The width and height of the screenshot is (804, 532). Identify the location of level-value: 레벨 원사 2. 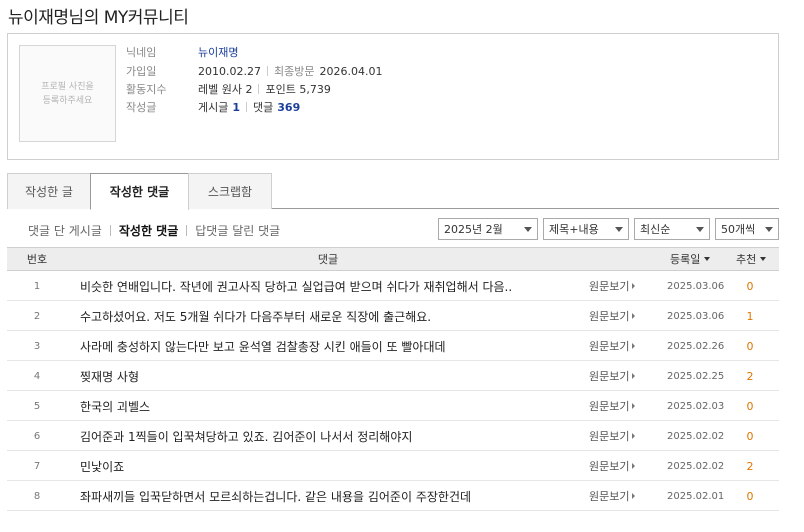
(225, 89).